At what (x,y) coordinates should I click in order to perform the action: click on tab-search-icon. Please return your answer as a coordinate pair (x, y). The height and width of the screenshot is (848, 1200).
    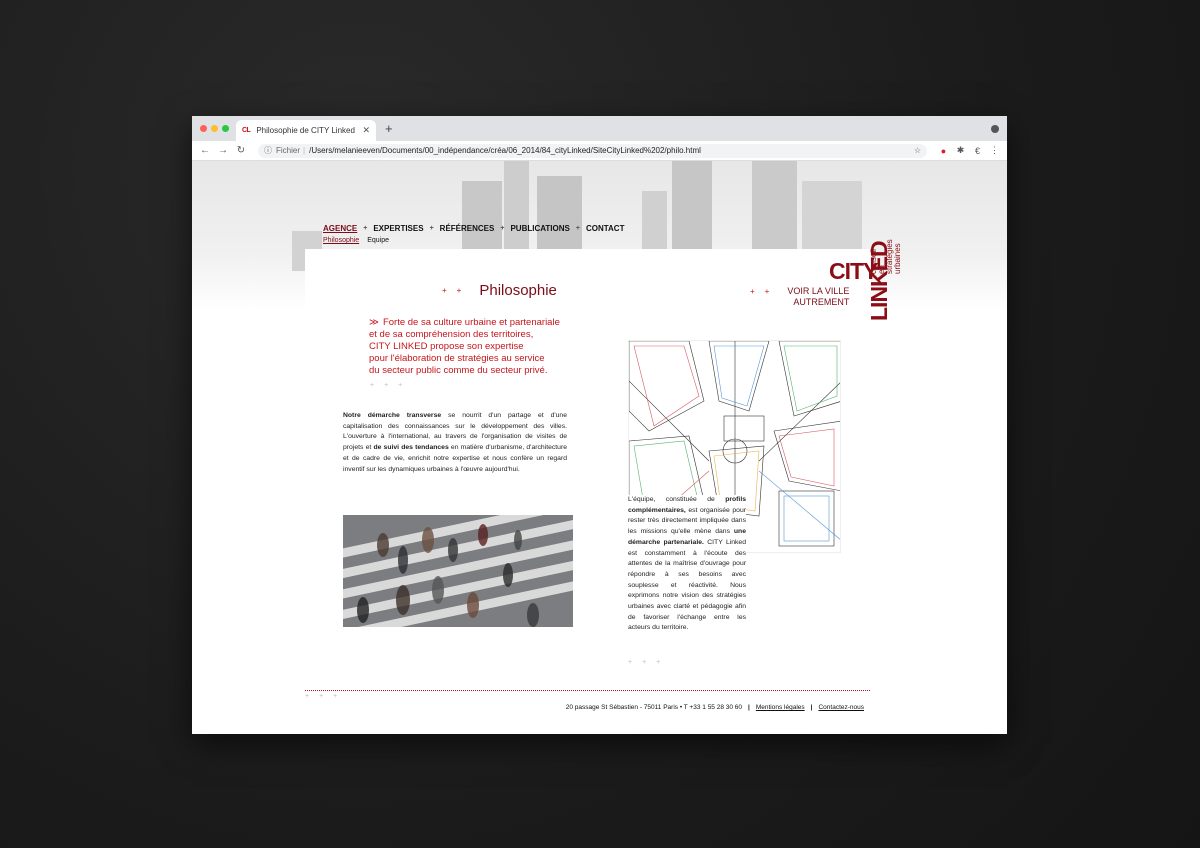
    Looking at the image, I should click on (995, 129).